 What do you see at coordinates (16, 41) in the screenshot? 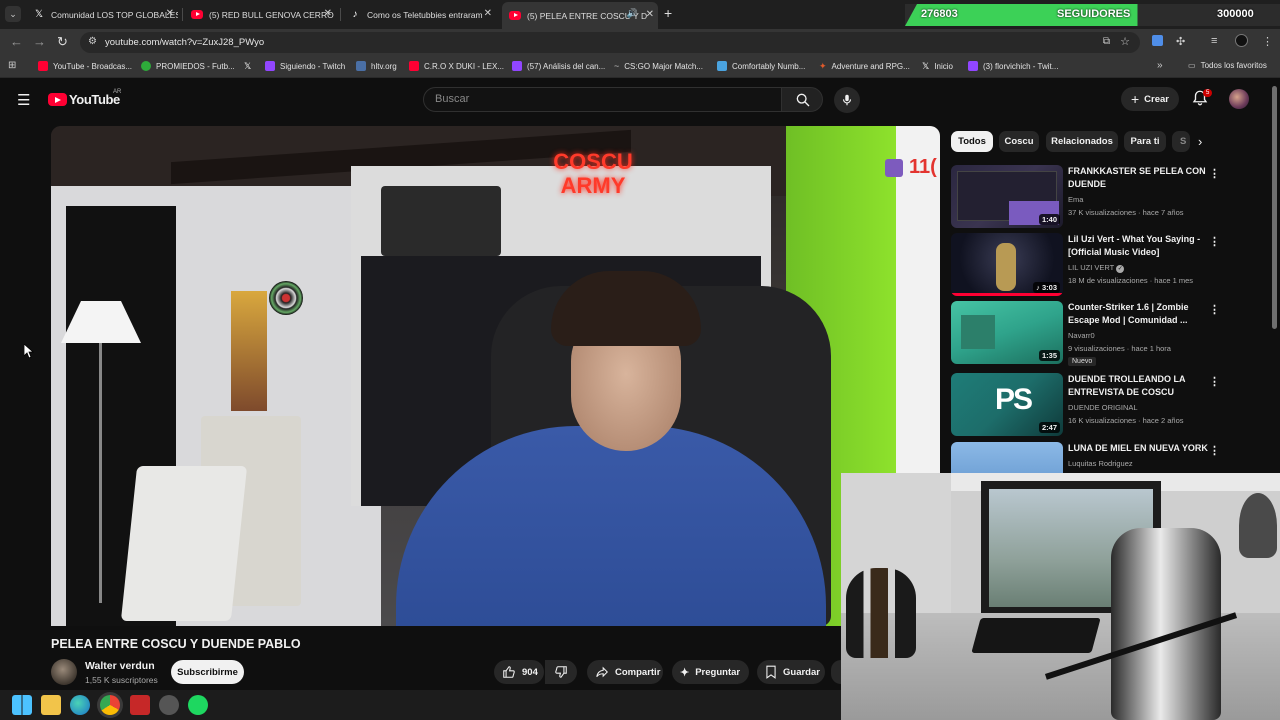
I see `back-icon: ←` at bounding box center [16, 41].